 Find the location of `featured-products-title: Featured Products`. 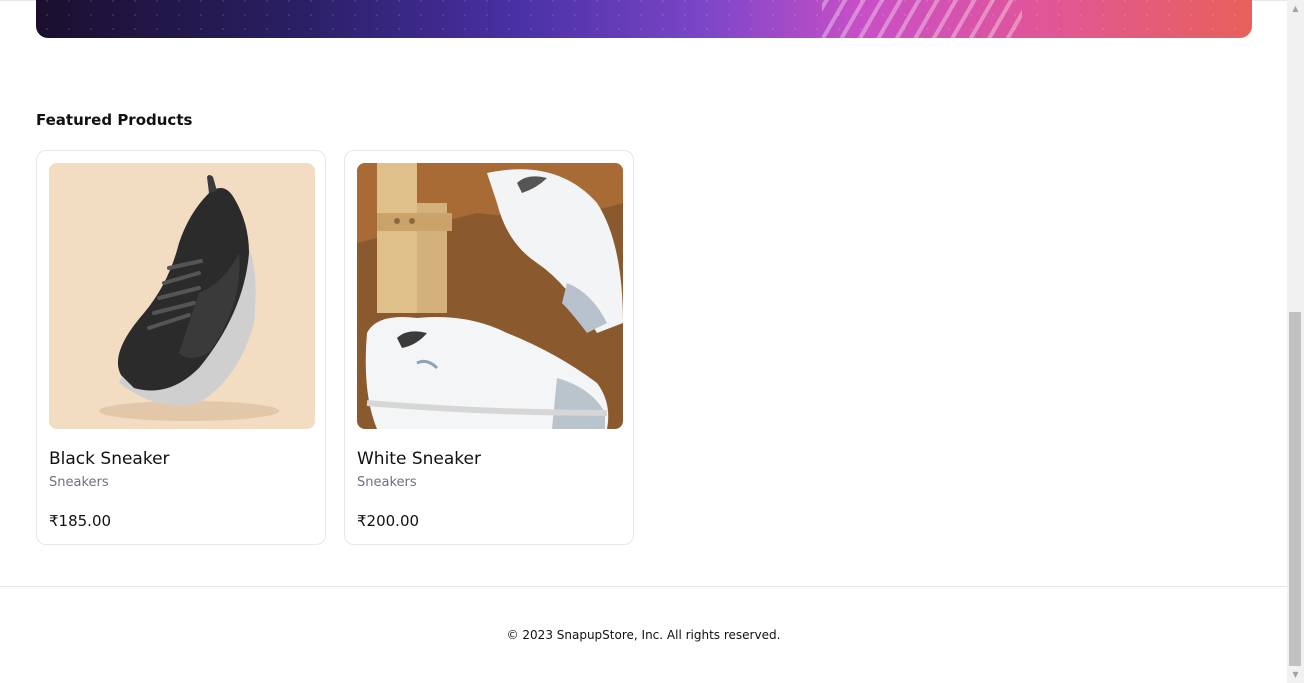

featured-products-title: Featured Products is located at coordinates (114, 120).